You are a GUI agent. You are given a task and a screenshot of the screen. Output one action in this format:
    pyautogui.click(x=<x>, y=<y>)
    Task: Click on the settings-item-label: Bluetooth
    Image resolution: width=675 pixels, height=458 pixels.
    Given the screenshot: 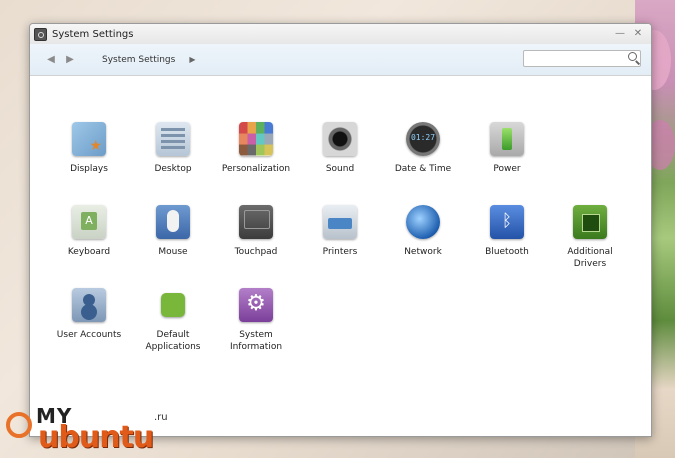 What is the action you would take?
    pyautogui.click(x=507, y=252)
    